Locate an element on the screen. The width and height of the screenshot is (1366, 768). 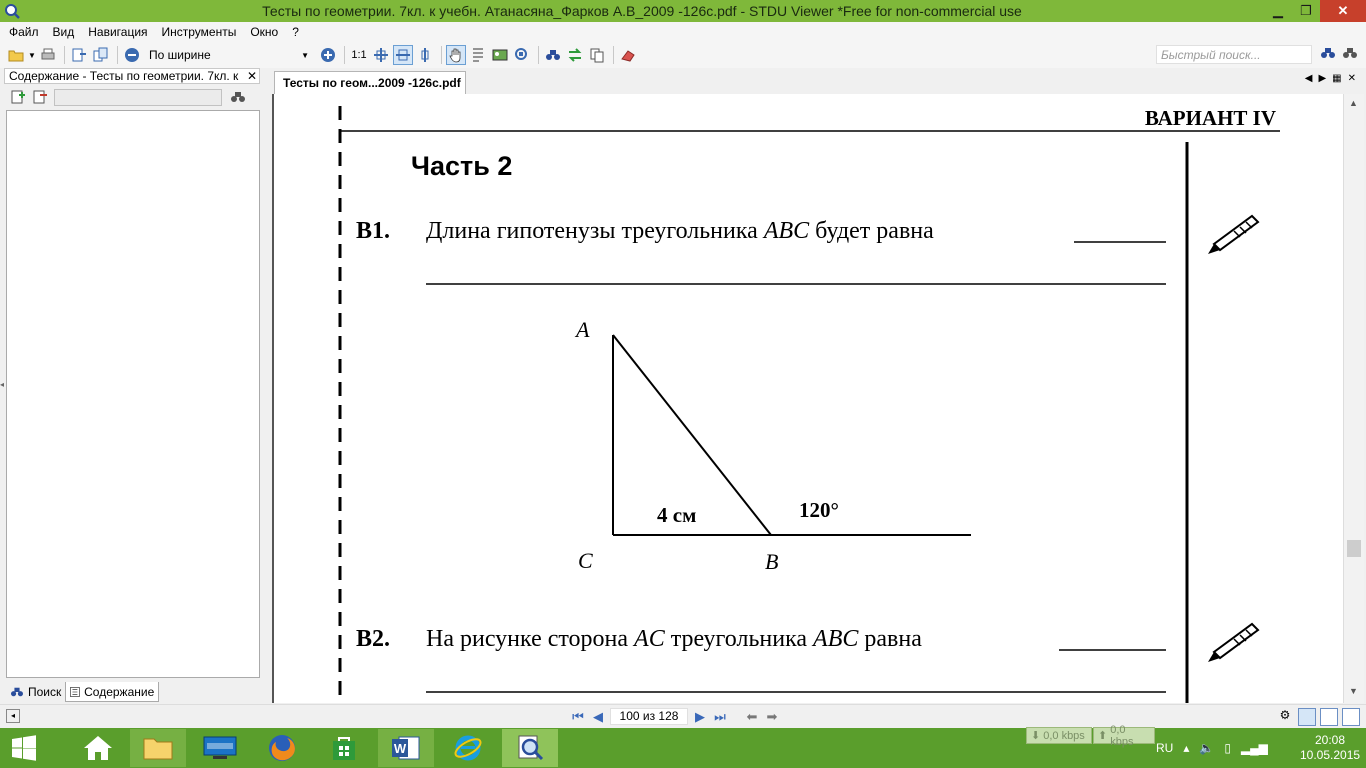
forward-icon: ➡ is located at coordinates (772, 717).